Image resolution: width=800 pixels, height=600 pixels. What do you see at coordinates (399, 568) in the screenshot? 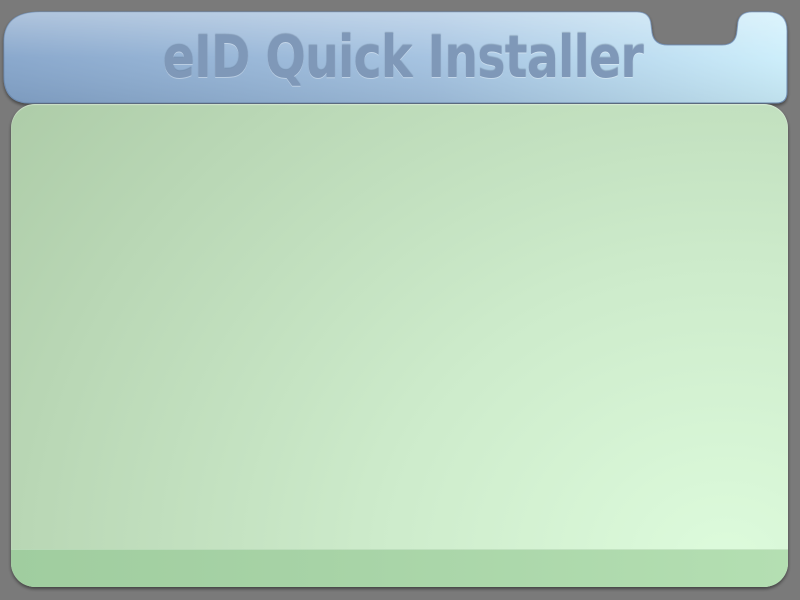
I see `footer-bar` at bounding box center [399, 568].